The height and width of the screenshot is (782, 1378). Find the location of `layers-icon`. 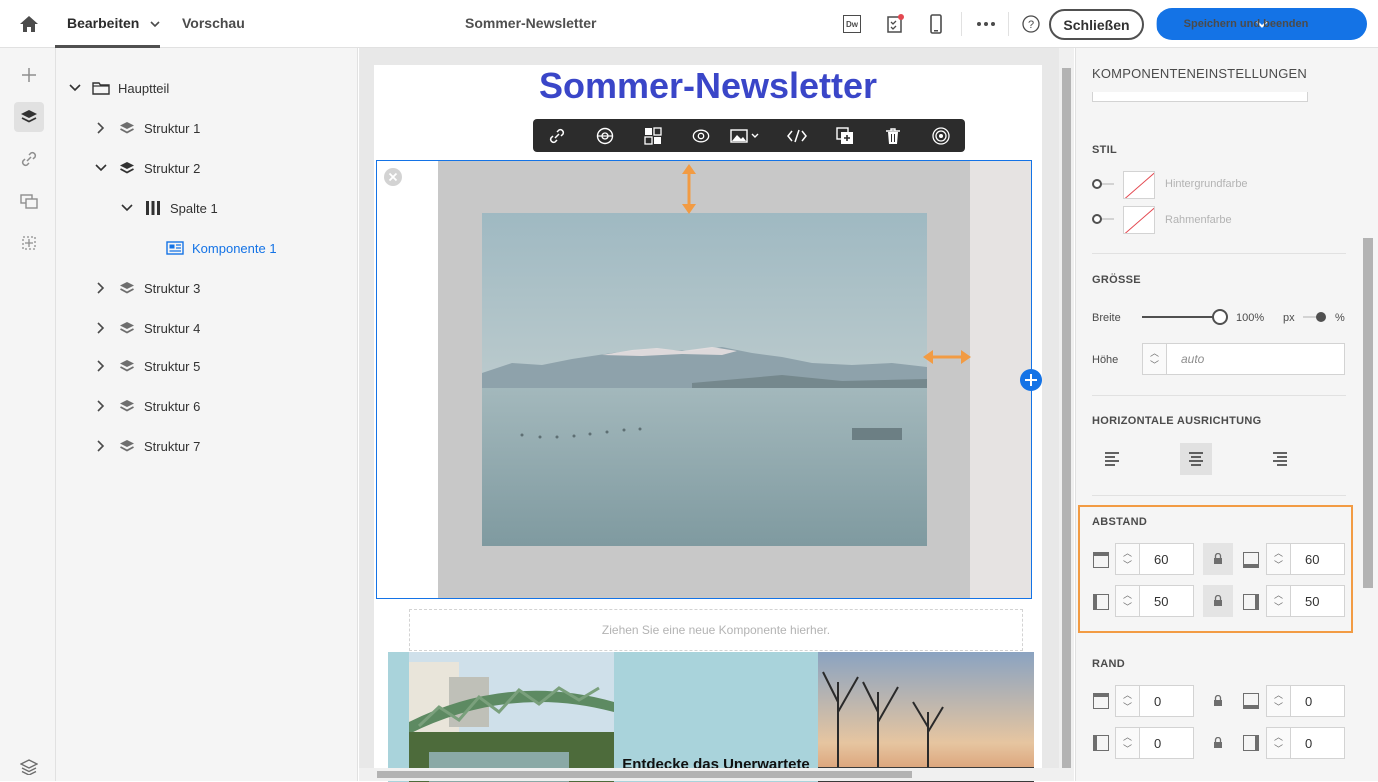

layers-icon is located at coordinates (29, 117).